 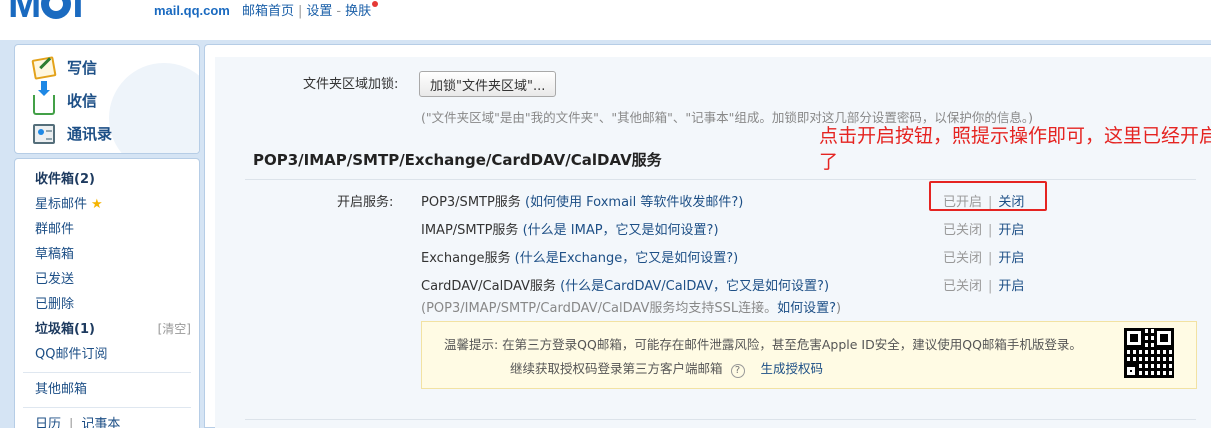 I want to click on enable-exchange-button: 开启, so click(x=1011, y=258).